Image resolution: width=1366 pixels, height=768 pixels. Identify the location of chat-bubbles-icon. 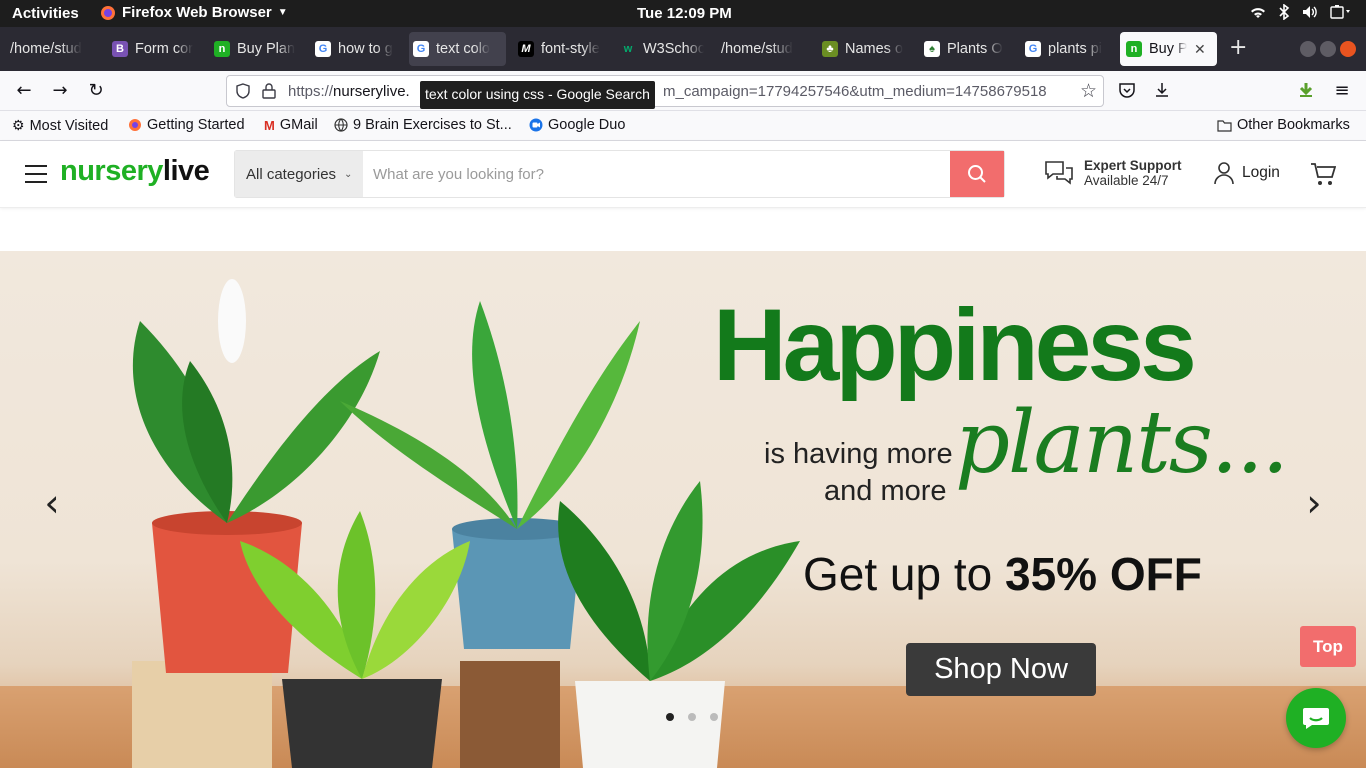
(1059, 173).